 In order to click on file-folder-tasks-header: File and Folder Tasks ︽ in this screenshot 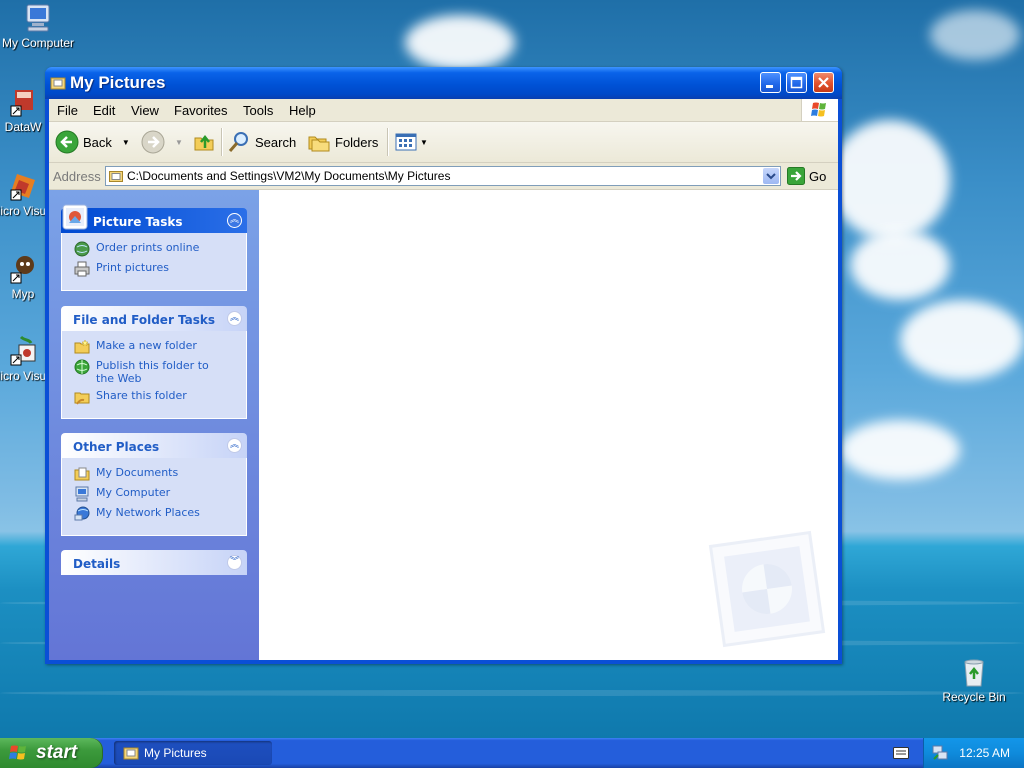, I will do `click(154, 318)`.